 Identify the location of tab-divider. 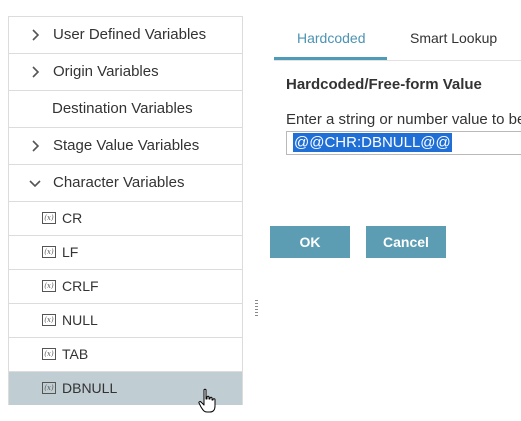
(397, 60).